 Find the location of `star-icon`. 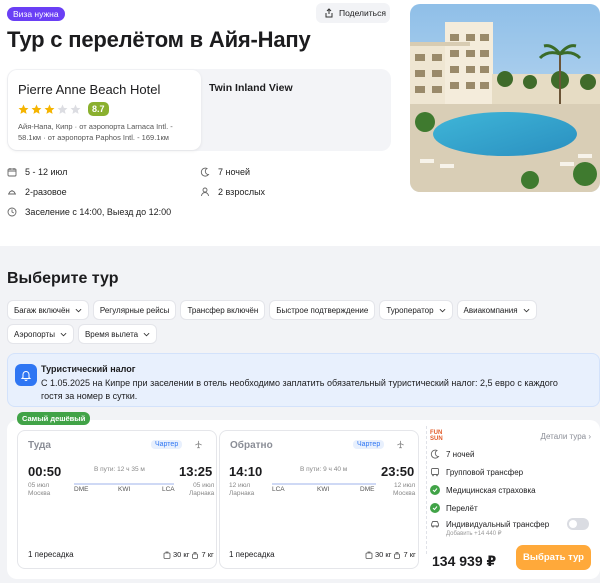

star-icon is located at coordinates (49, 109).